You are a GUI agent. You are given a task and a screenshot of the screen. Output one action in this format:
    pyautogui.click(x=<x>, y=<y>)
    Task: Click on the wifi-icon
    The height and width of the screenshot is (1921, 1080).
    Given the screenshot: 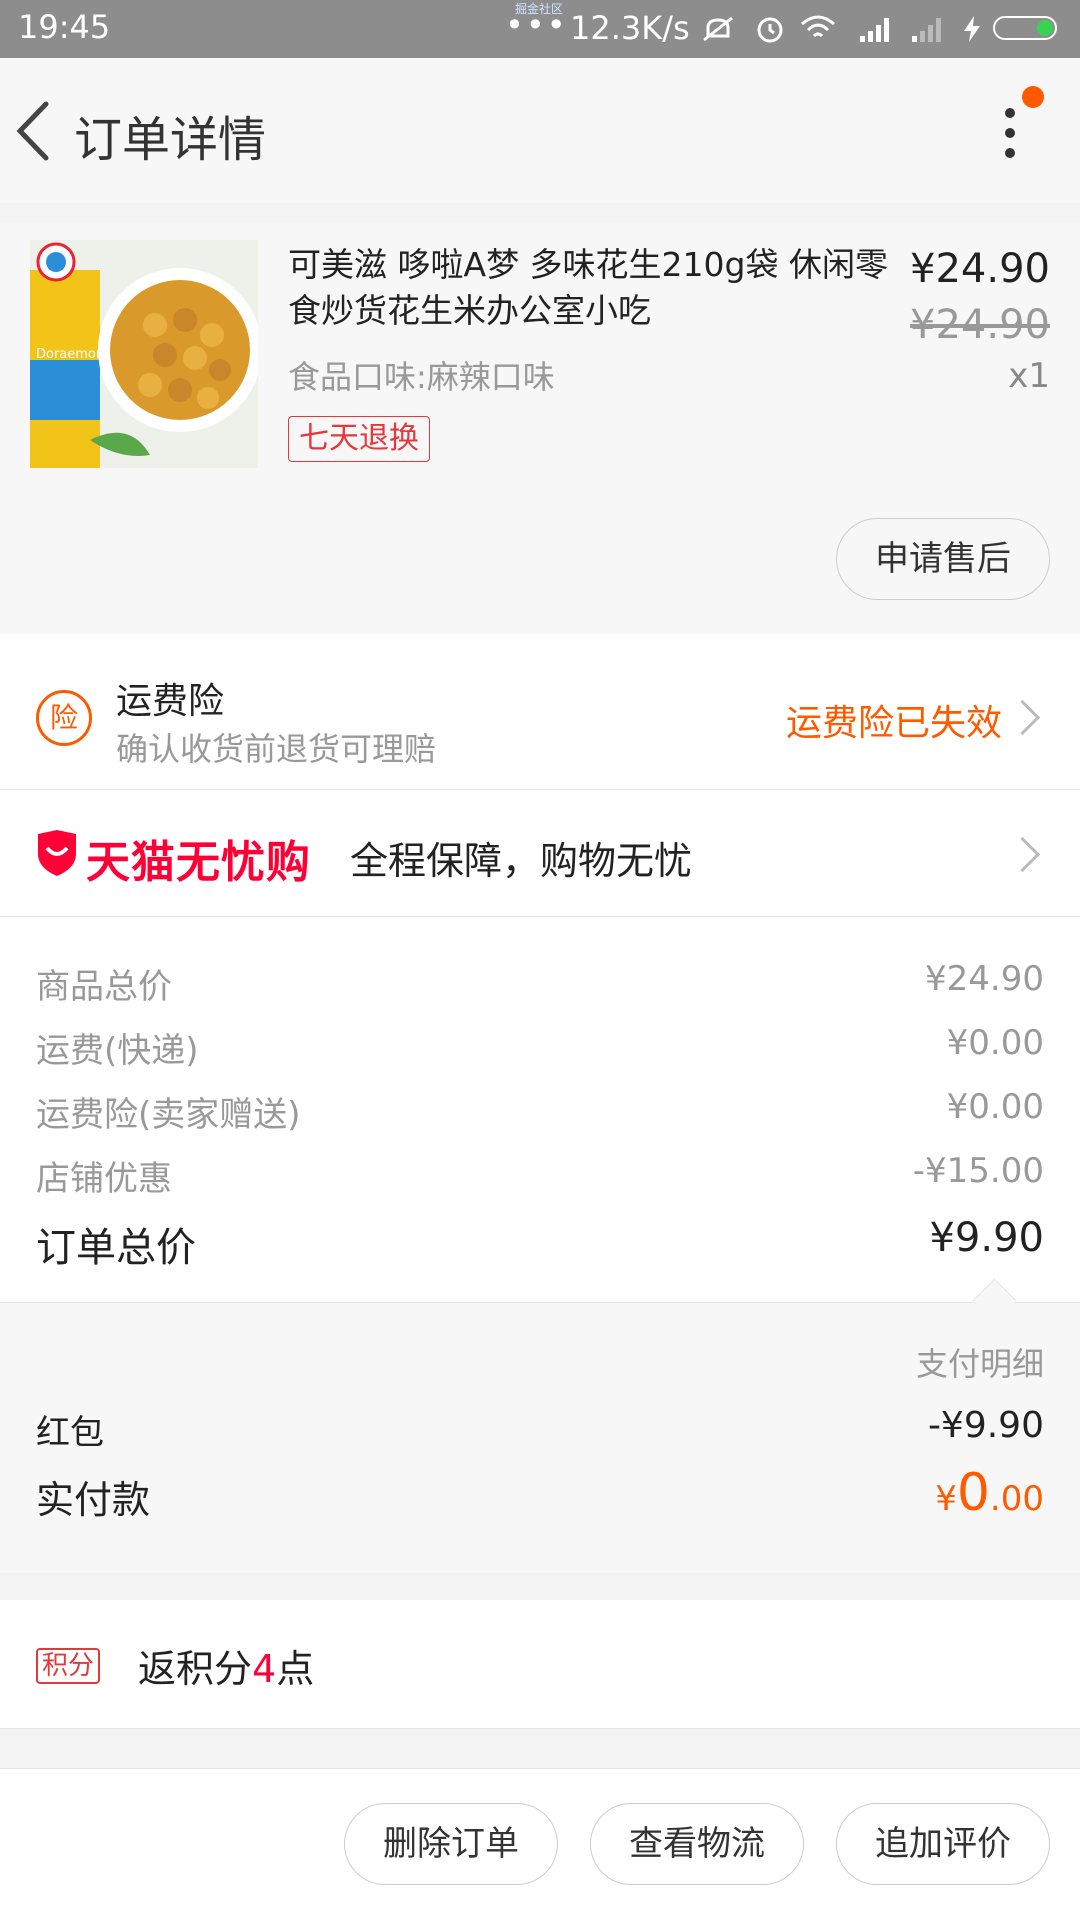 What is the action you would take?
    pyautogui.click(x=818, y=26)
    